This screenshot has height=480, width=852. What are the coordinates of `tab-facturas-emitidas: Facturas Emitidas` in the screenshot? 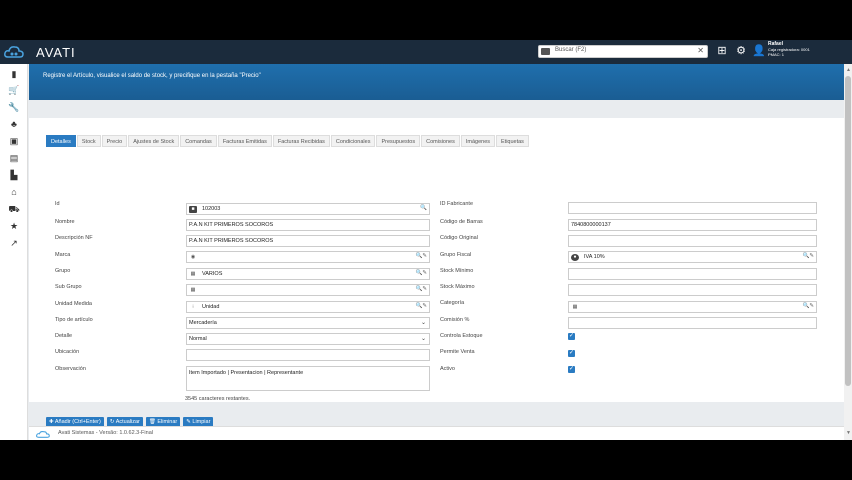 It's located at (244, 141).